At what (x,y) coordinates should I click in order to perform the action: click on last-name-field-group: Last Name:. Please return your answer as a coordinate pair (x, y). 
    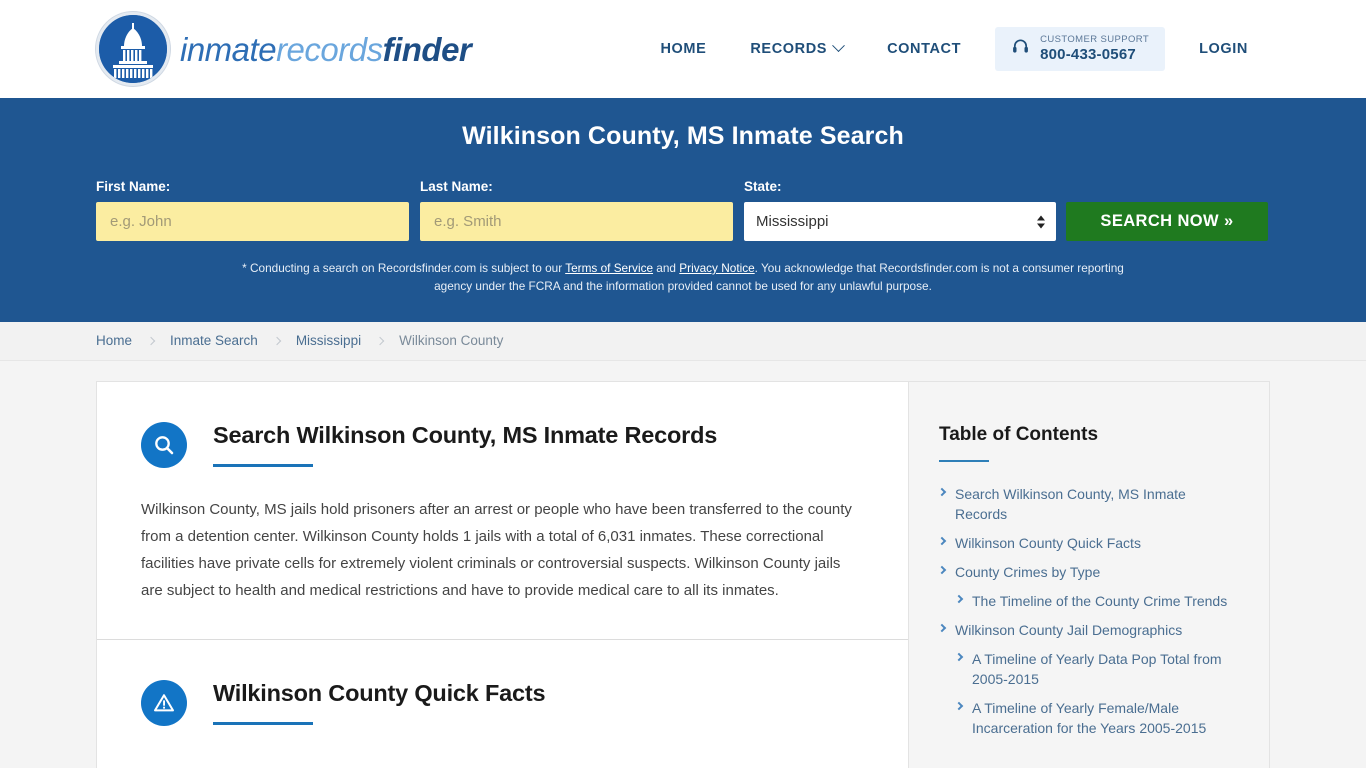
    Looking at the image, I should click on (576, 210).